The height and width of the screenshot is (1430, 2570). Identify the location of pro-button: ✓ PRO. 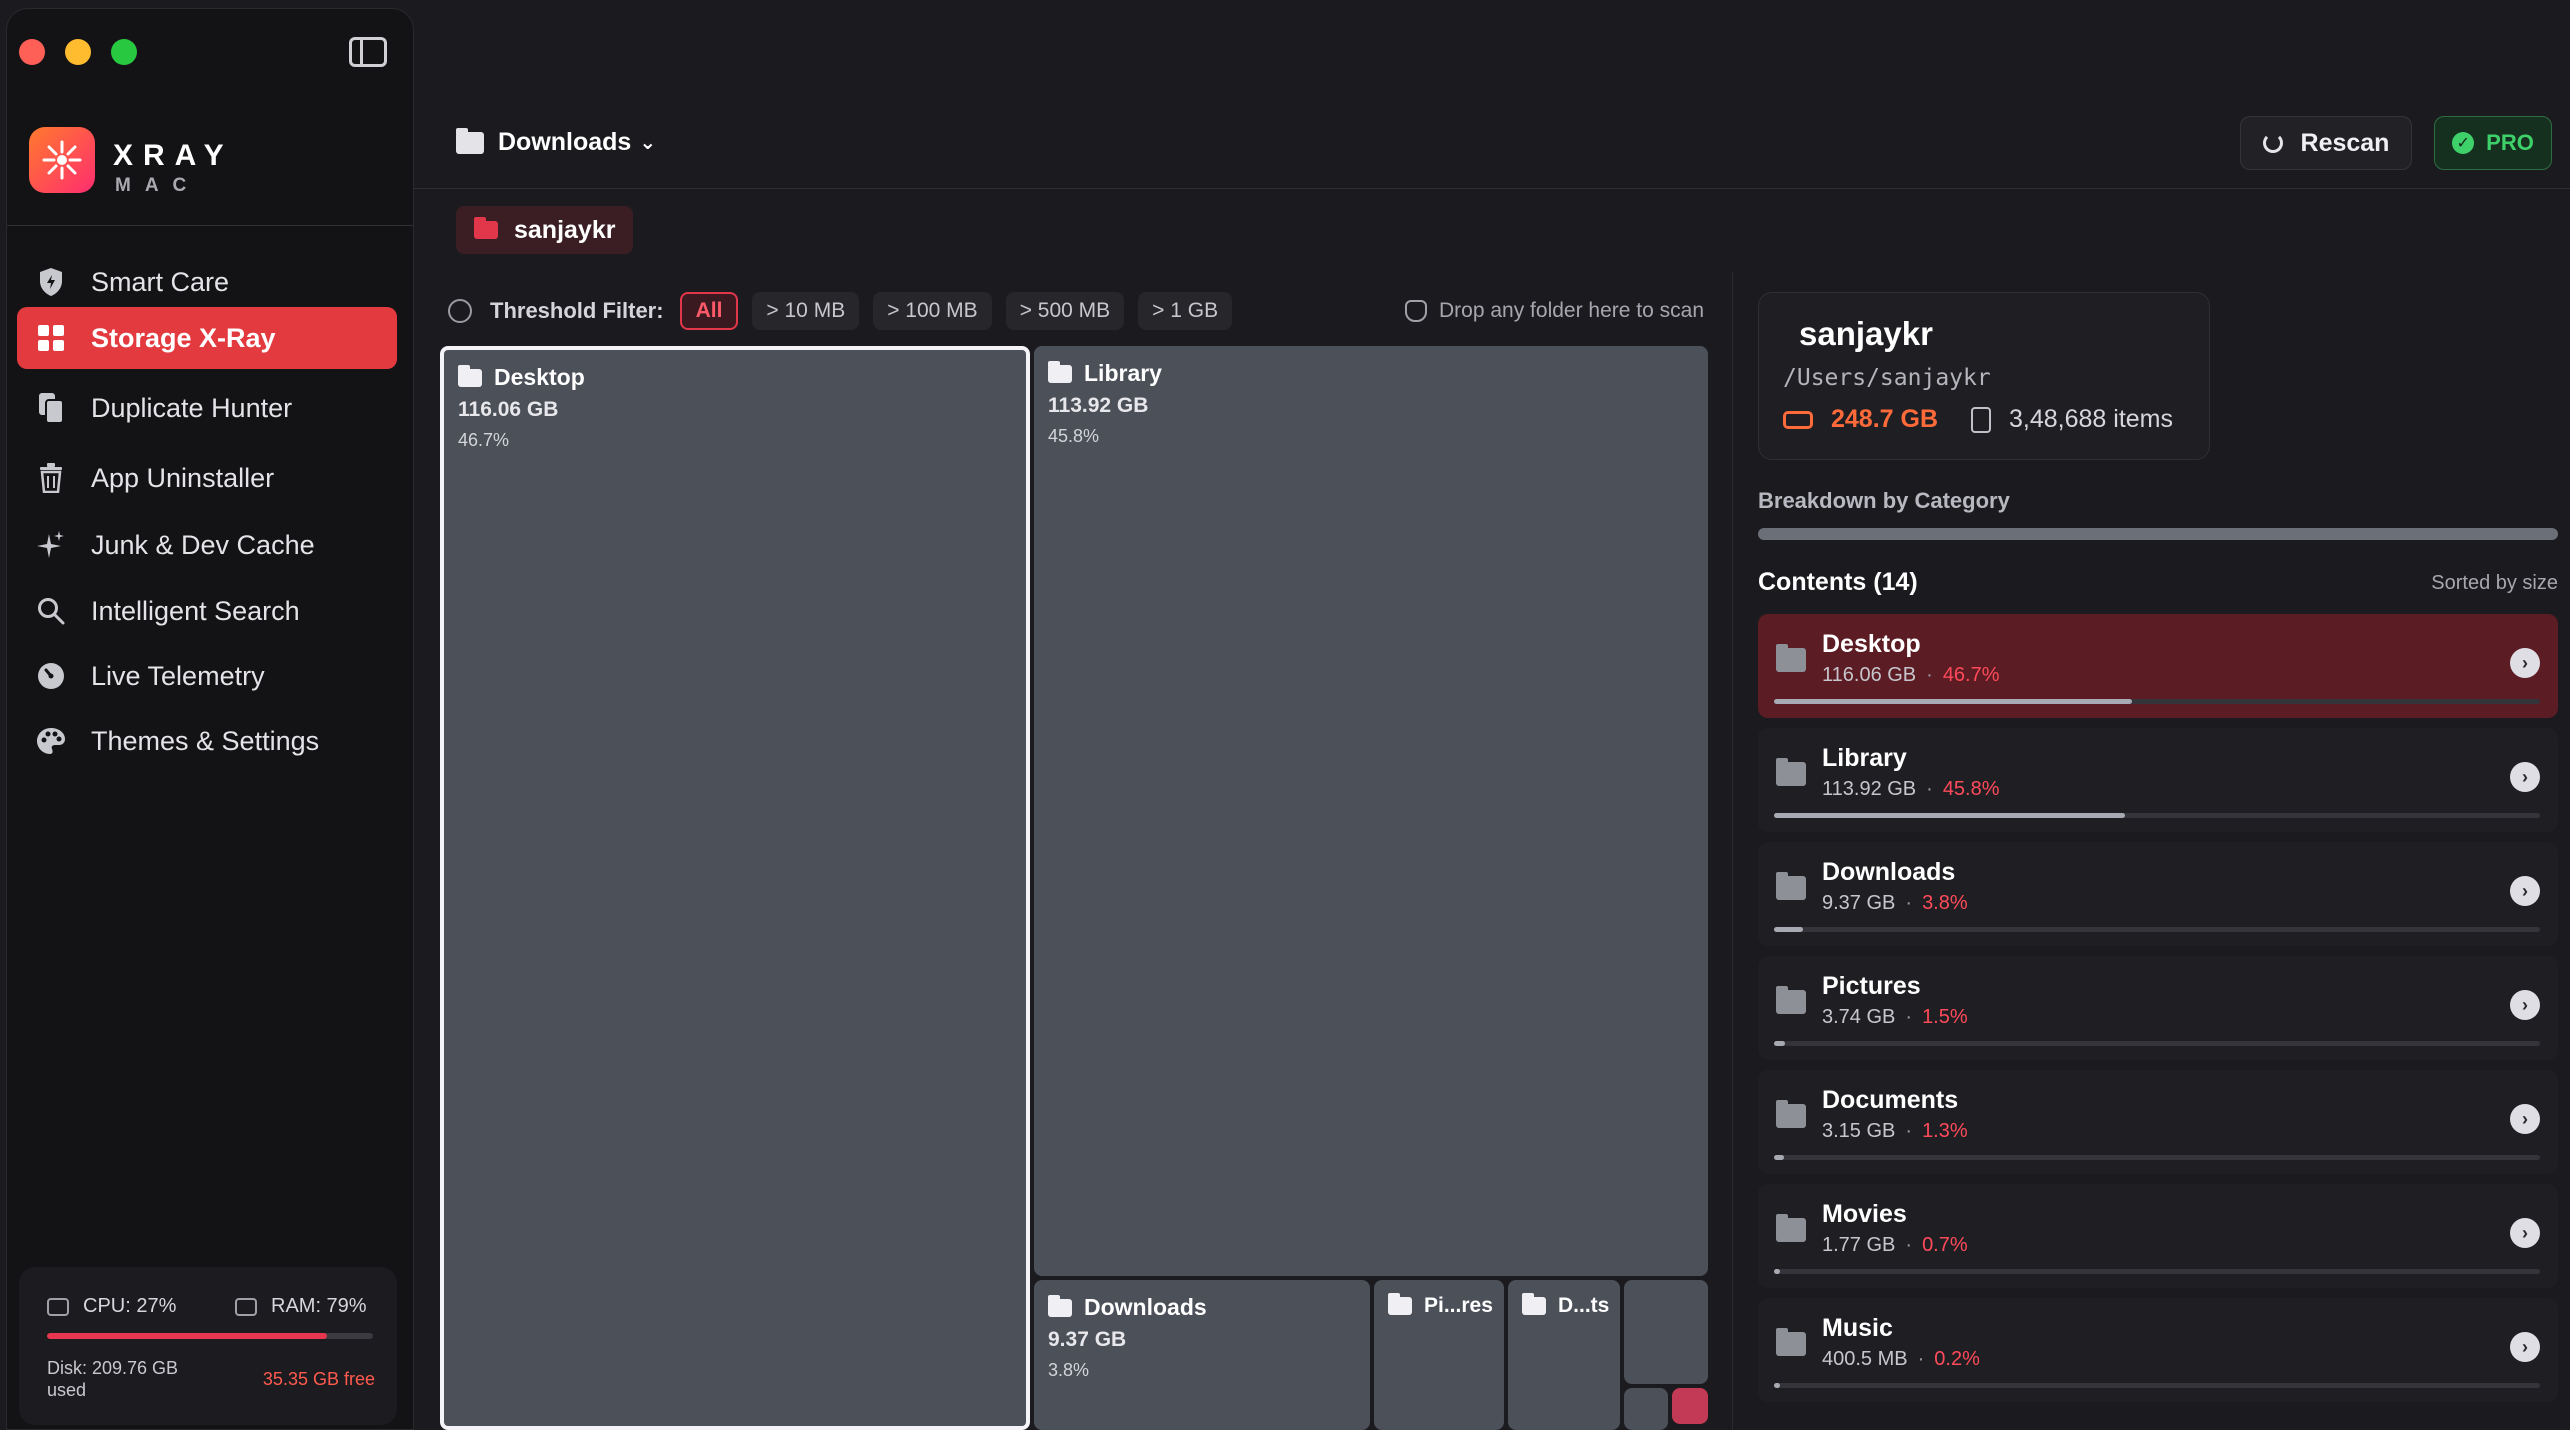
(2493, 143).